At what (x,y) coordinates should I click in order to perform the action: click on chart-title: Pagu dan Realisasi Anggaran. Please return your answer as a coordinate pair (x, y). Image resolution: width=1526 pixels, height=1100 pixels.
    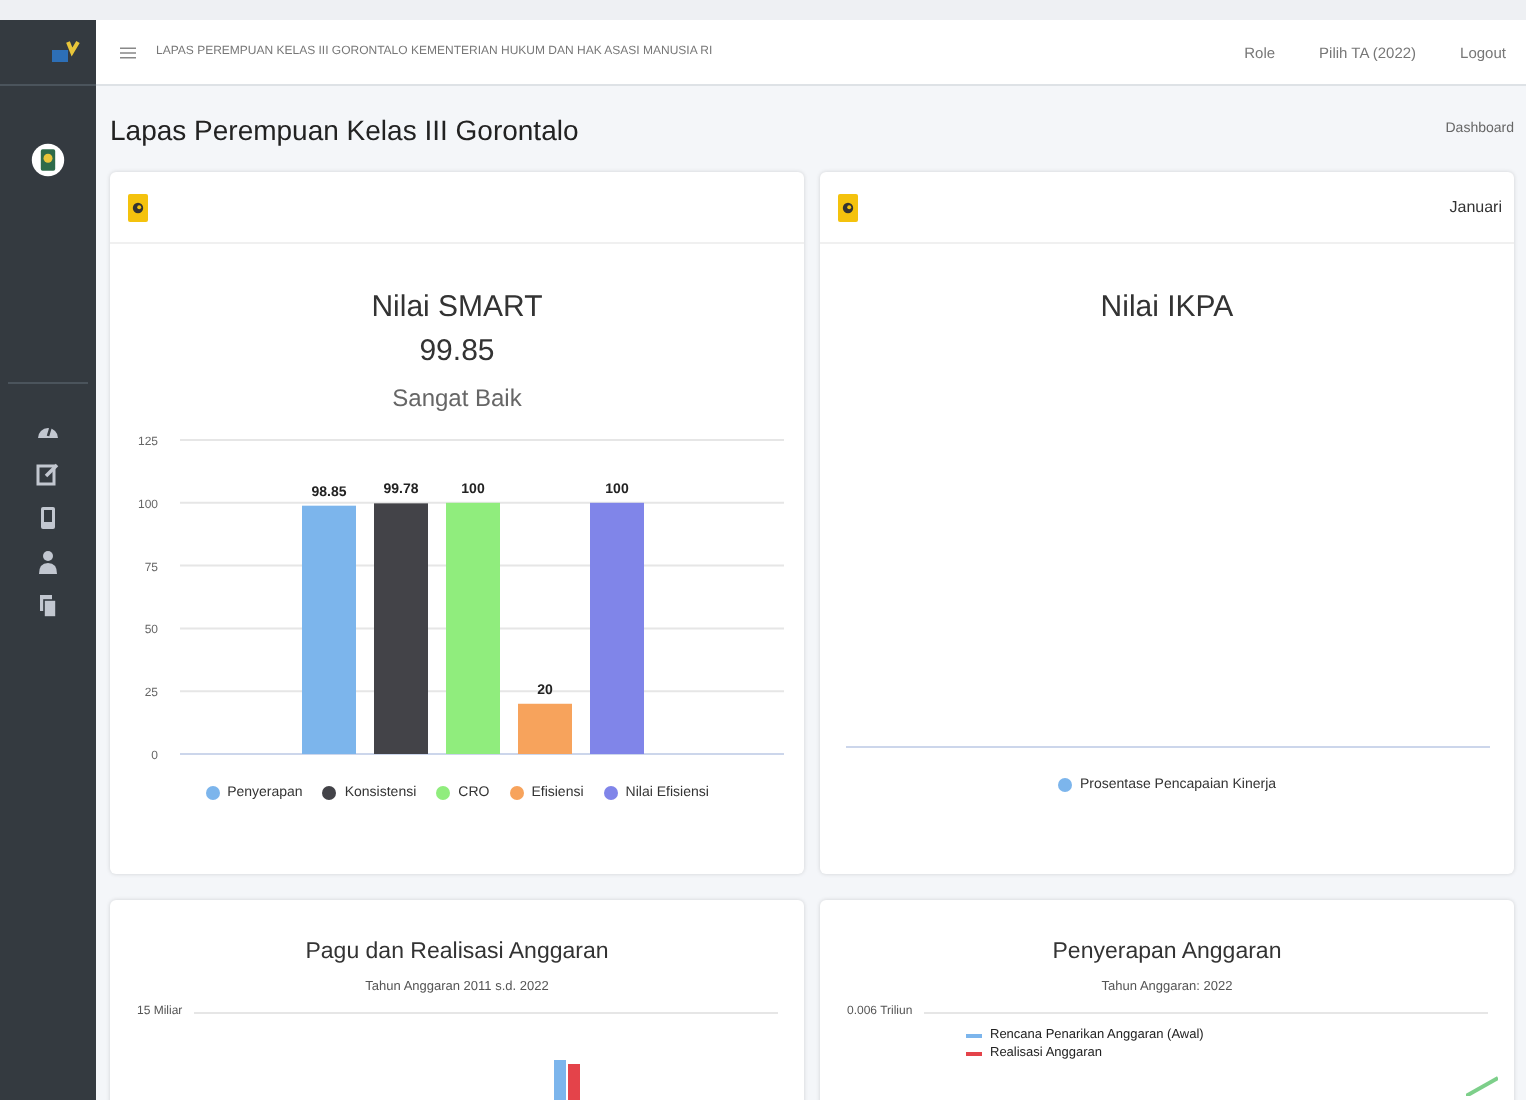
    Looking at the image, I should click on (457, 952).